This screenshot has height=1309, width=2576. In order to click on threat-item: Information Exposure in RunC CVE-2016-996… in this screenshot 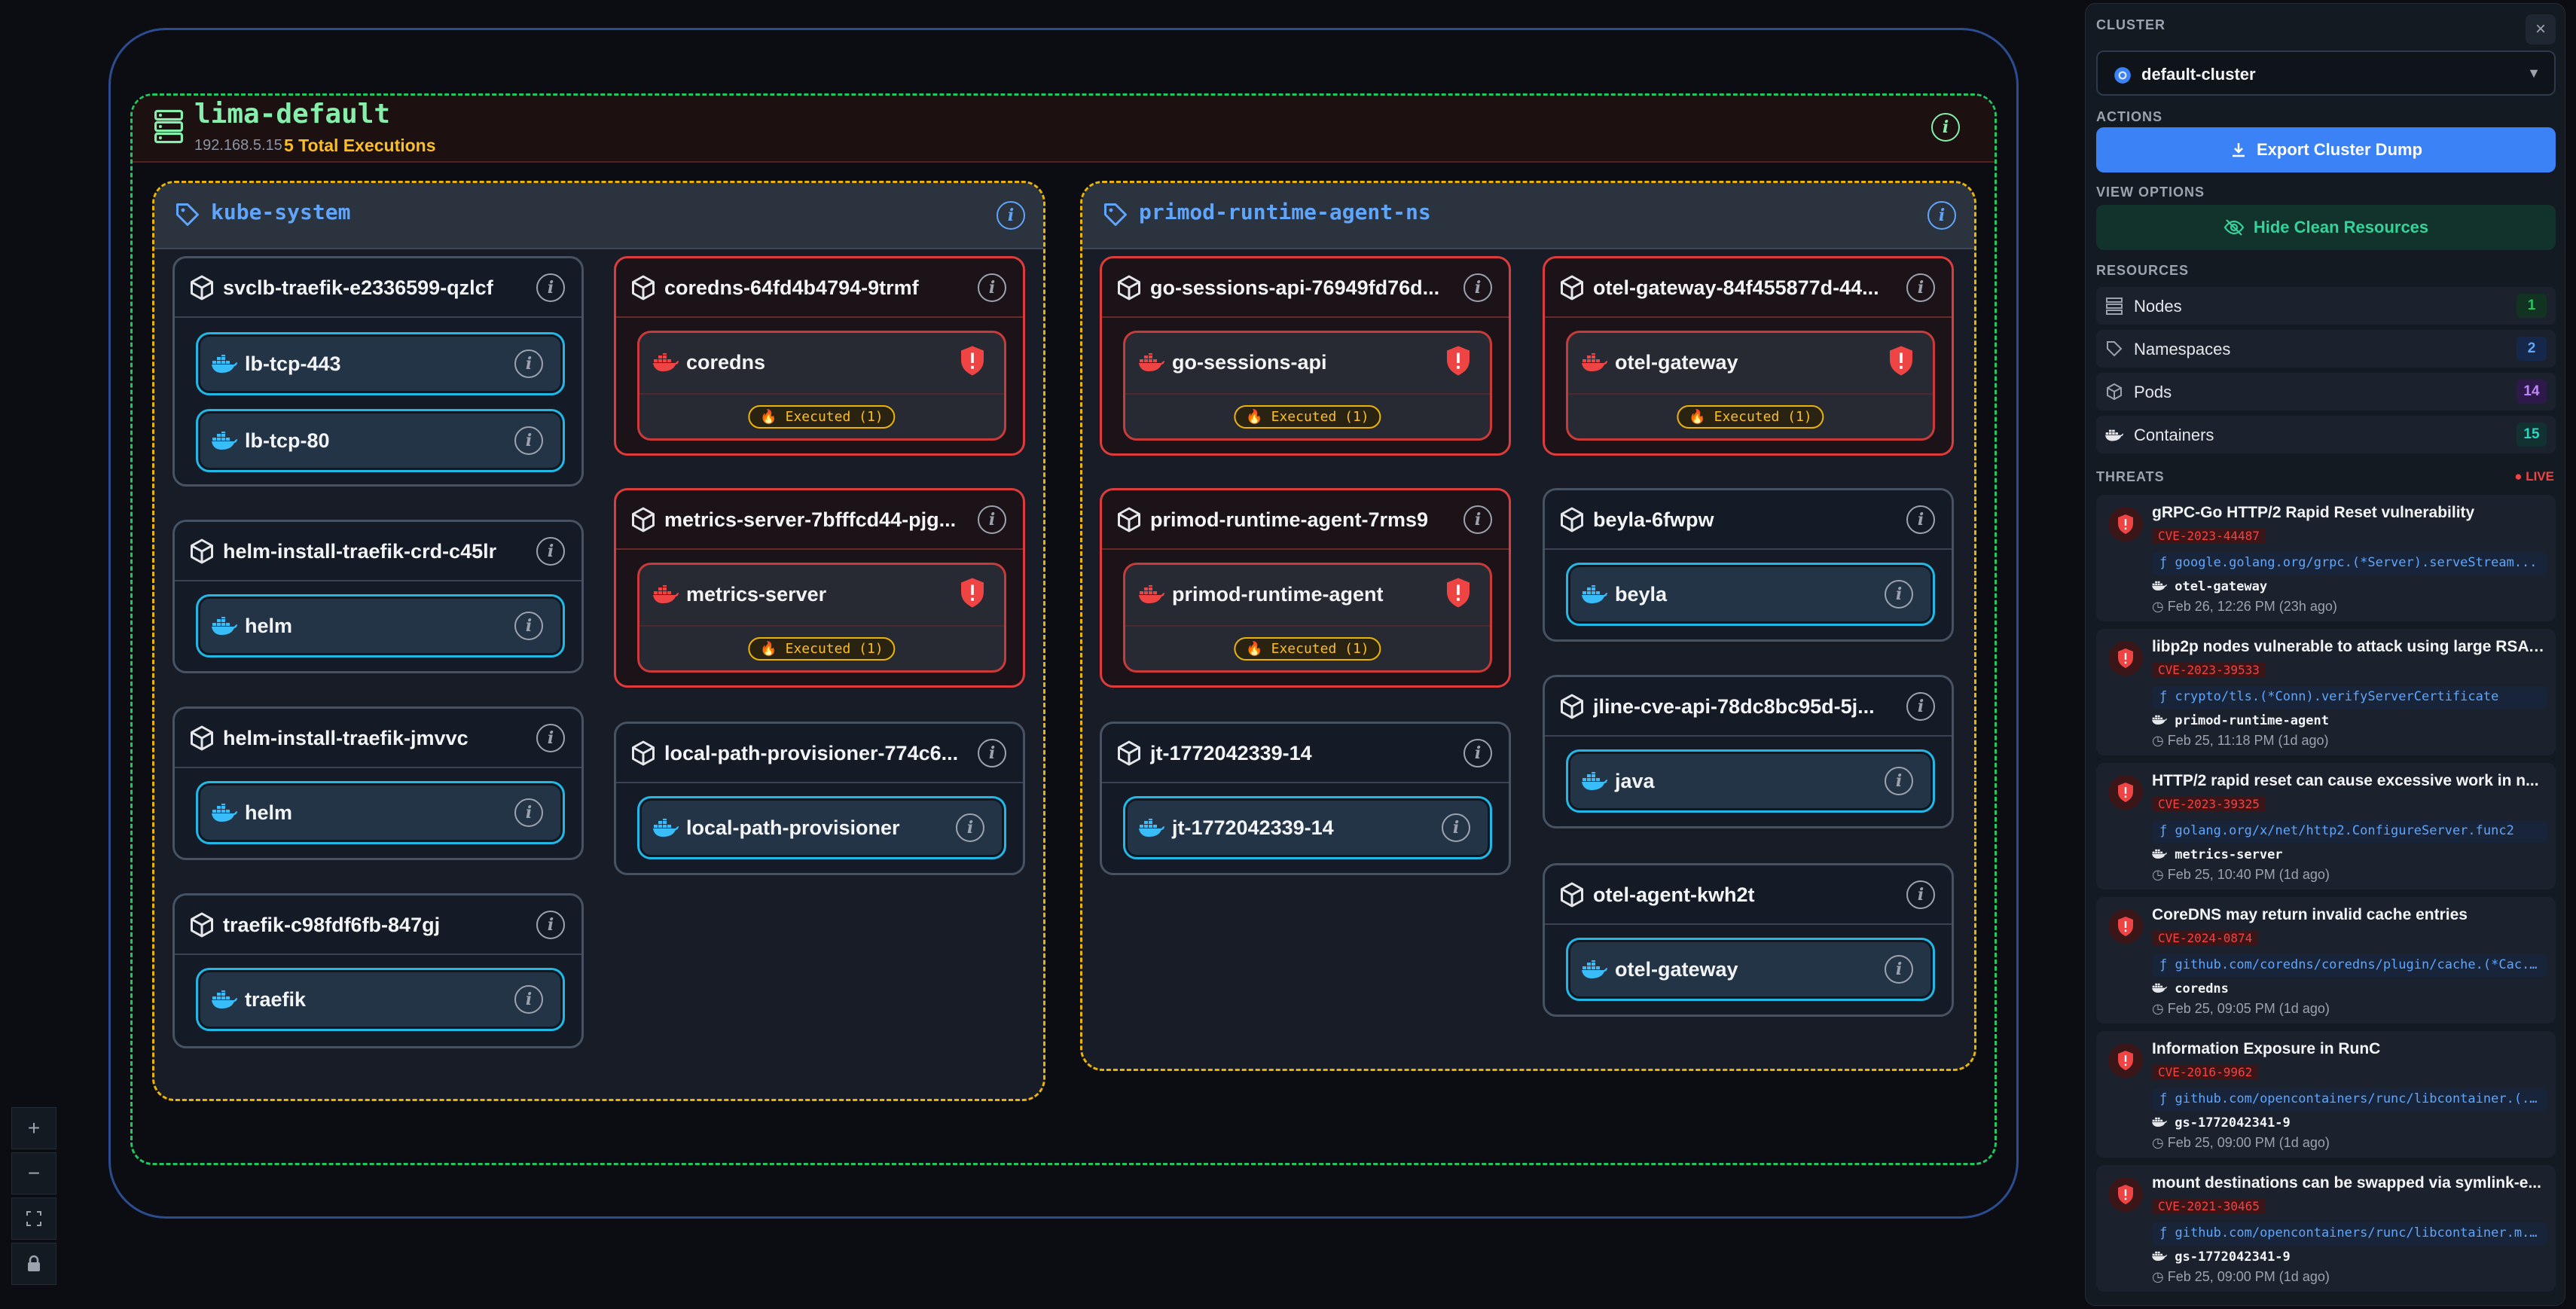, I will do `click(2326, 1094)`.